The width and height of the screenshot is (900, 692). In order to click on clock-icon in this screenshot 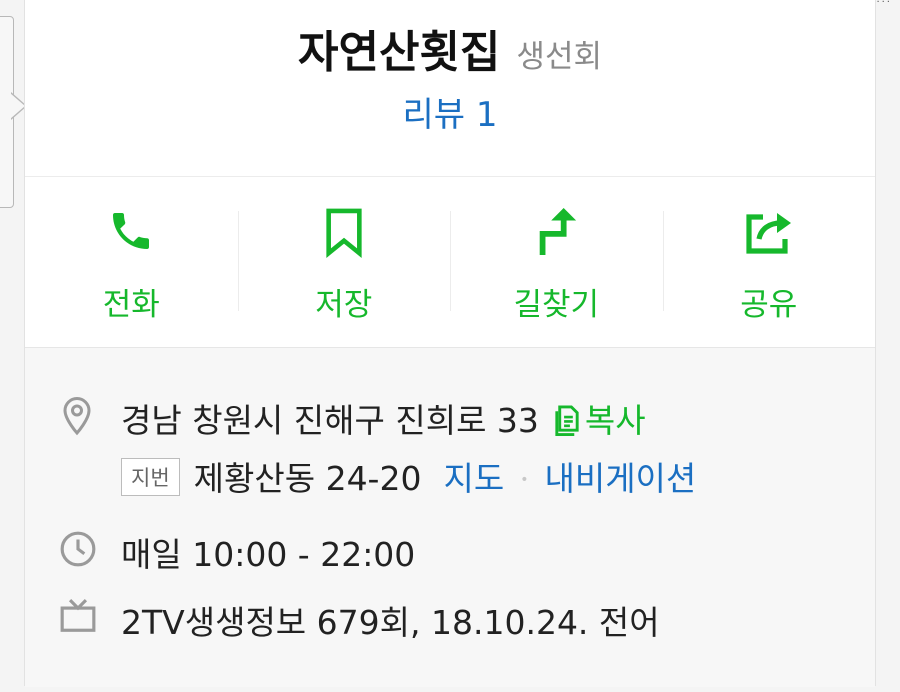, I will do `click(78, 549)`.